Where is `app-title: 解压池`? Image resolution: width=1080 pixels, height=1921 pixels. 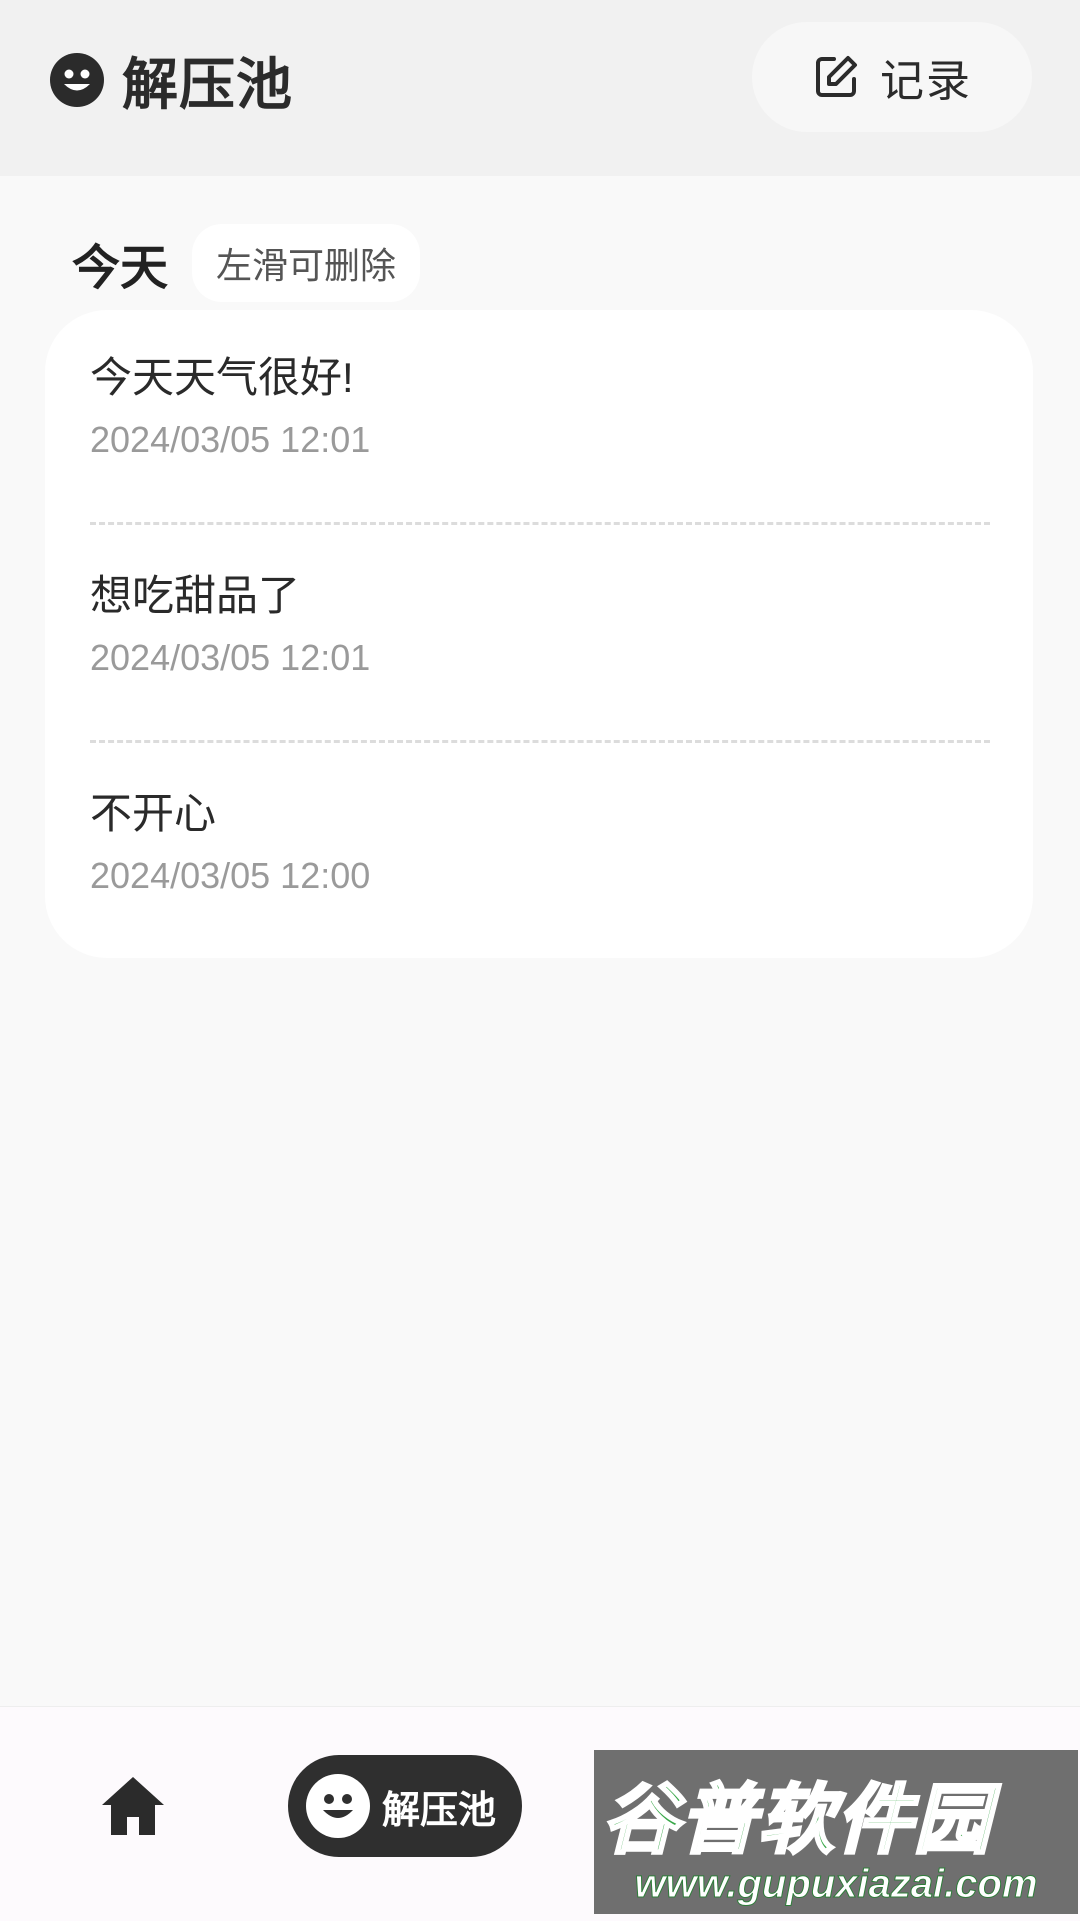
app-title: 解压池 is located at coordinates (171, 80).